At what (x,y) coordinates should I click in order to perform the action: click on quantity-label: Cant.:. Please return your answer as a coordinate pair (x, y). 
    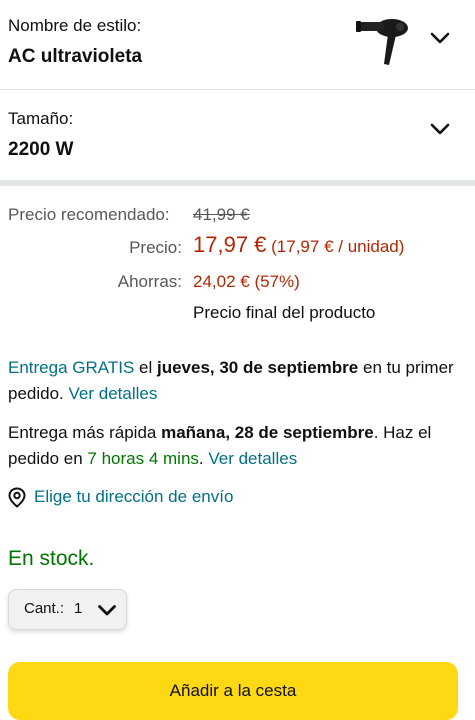
    Looking at the image, I should click on (44, 608).